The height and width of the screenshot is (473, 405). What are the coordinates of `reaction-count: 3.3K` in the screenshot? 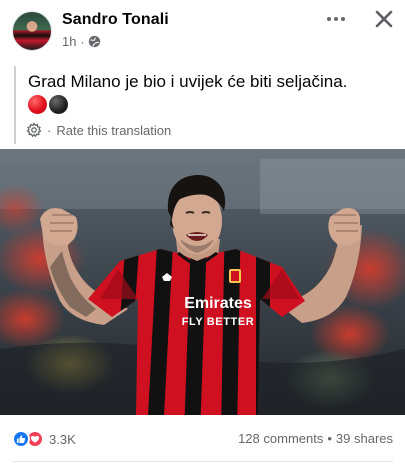 It's located at (62, 439).